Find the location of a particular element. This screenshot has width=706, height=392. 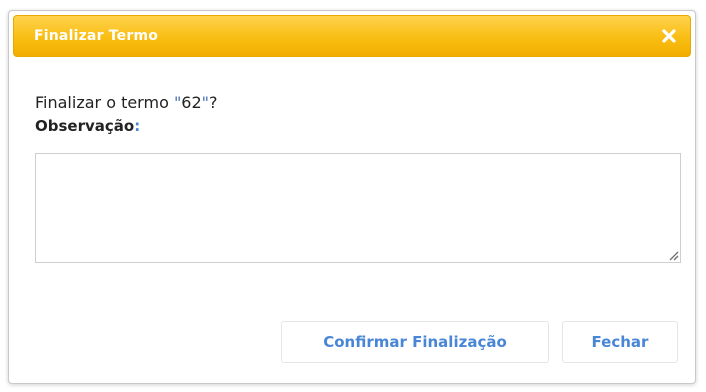

finalize-question: Finalizar o termo "62"? is located at coordinates (126, 102).